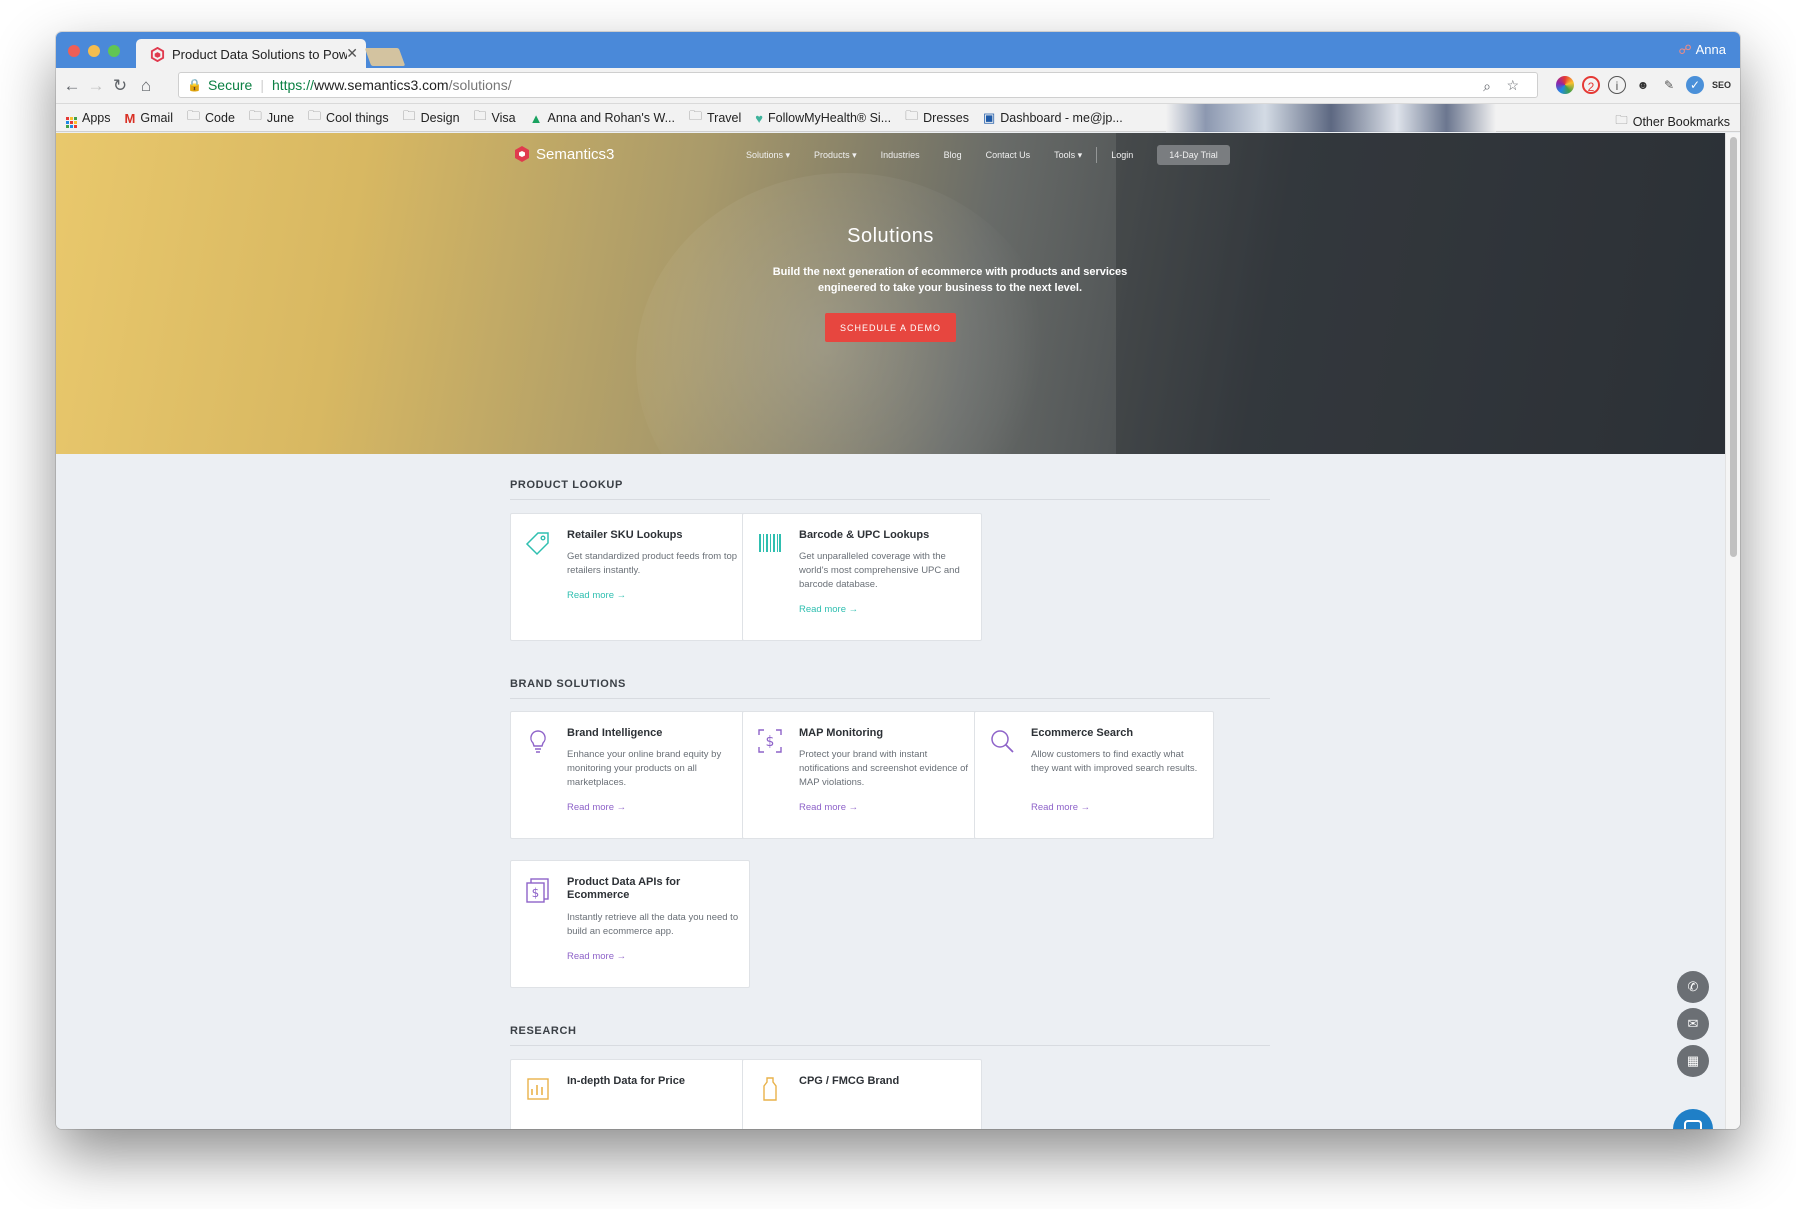 The image size is (1796, 1209). What do you see at coordinates (626, 1081) in the screenshot?
I see `card-title: In-depth Data for Price` at bounding box center [626, 1081].